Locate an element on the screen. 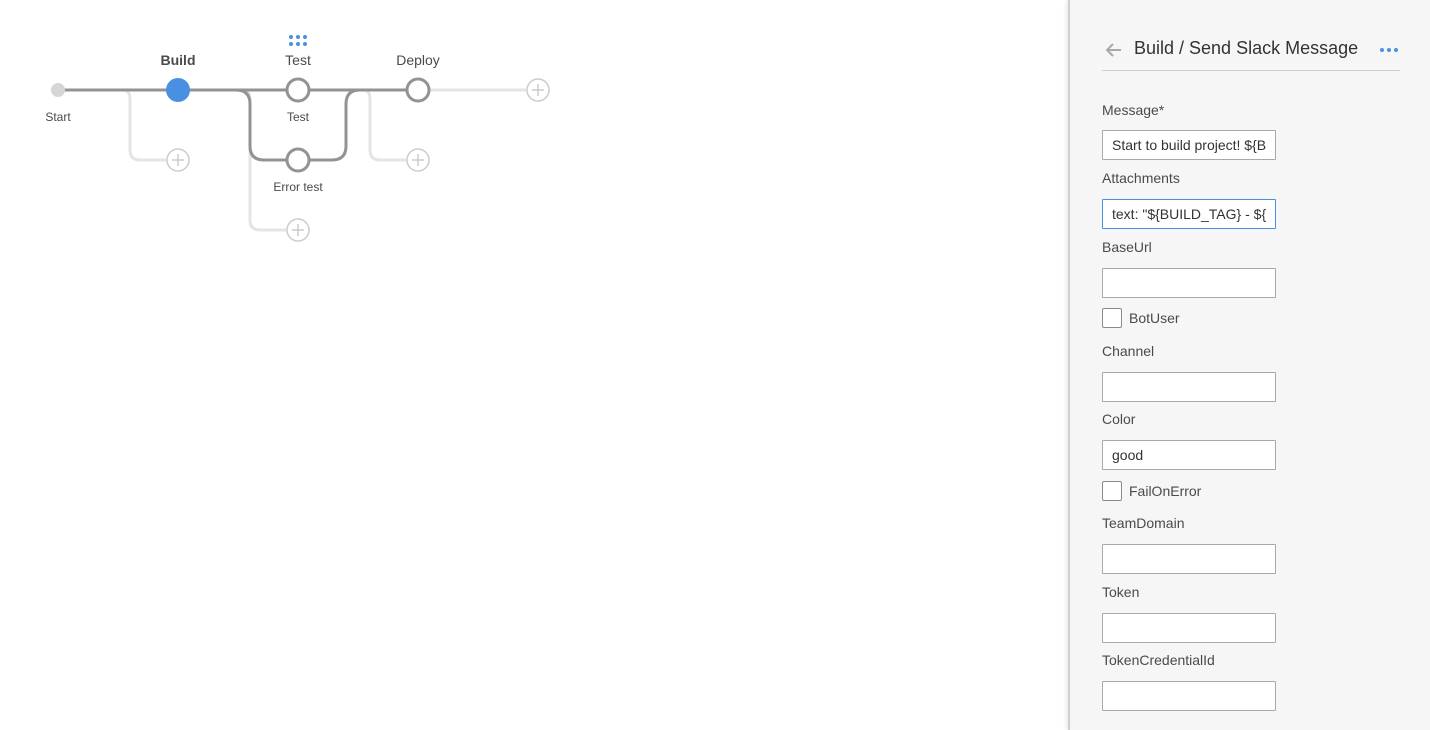 The image size is (1430, 730). tokencredentialid-label: TokenCredentialId is located at coordinates (1158, 660).